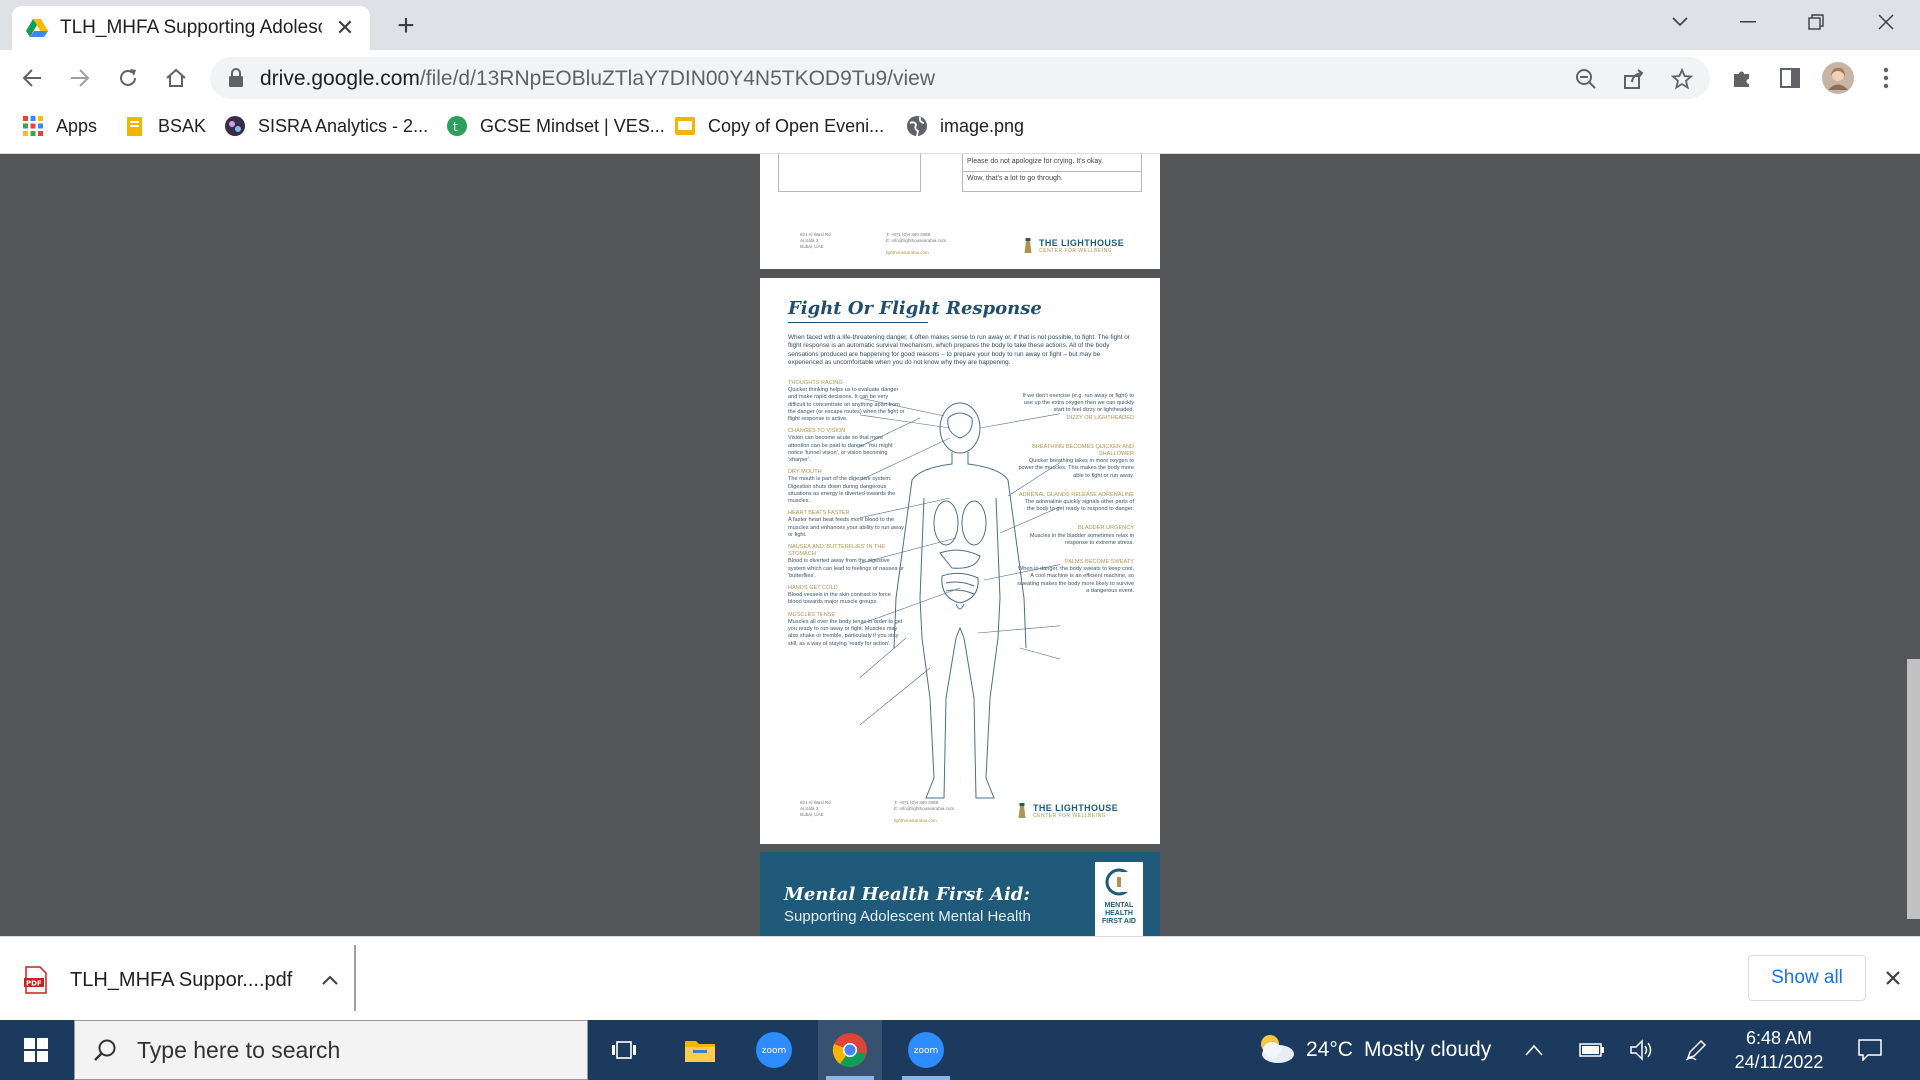 The image size is (1920, 1080). Describe the element at coordinates (624, 1050) in the screenshot. I see `task-view-icon` at that location.